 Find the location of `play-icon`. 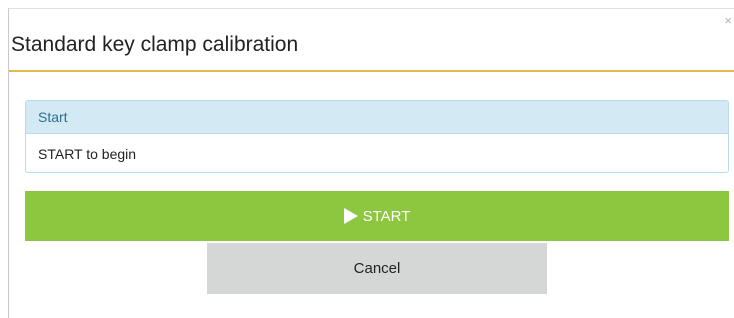

play-icon is located at coordinates (350, 216).